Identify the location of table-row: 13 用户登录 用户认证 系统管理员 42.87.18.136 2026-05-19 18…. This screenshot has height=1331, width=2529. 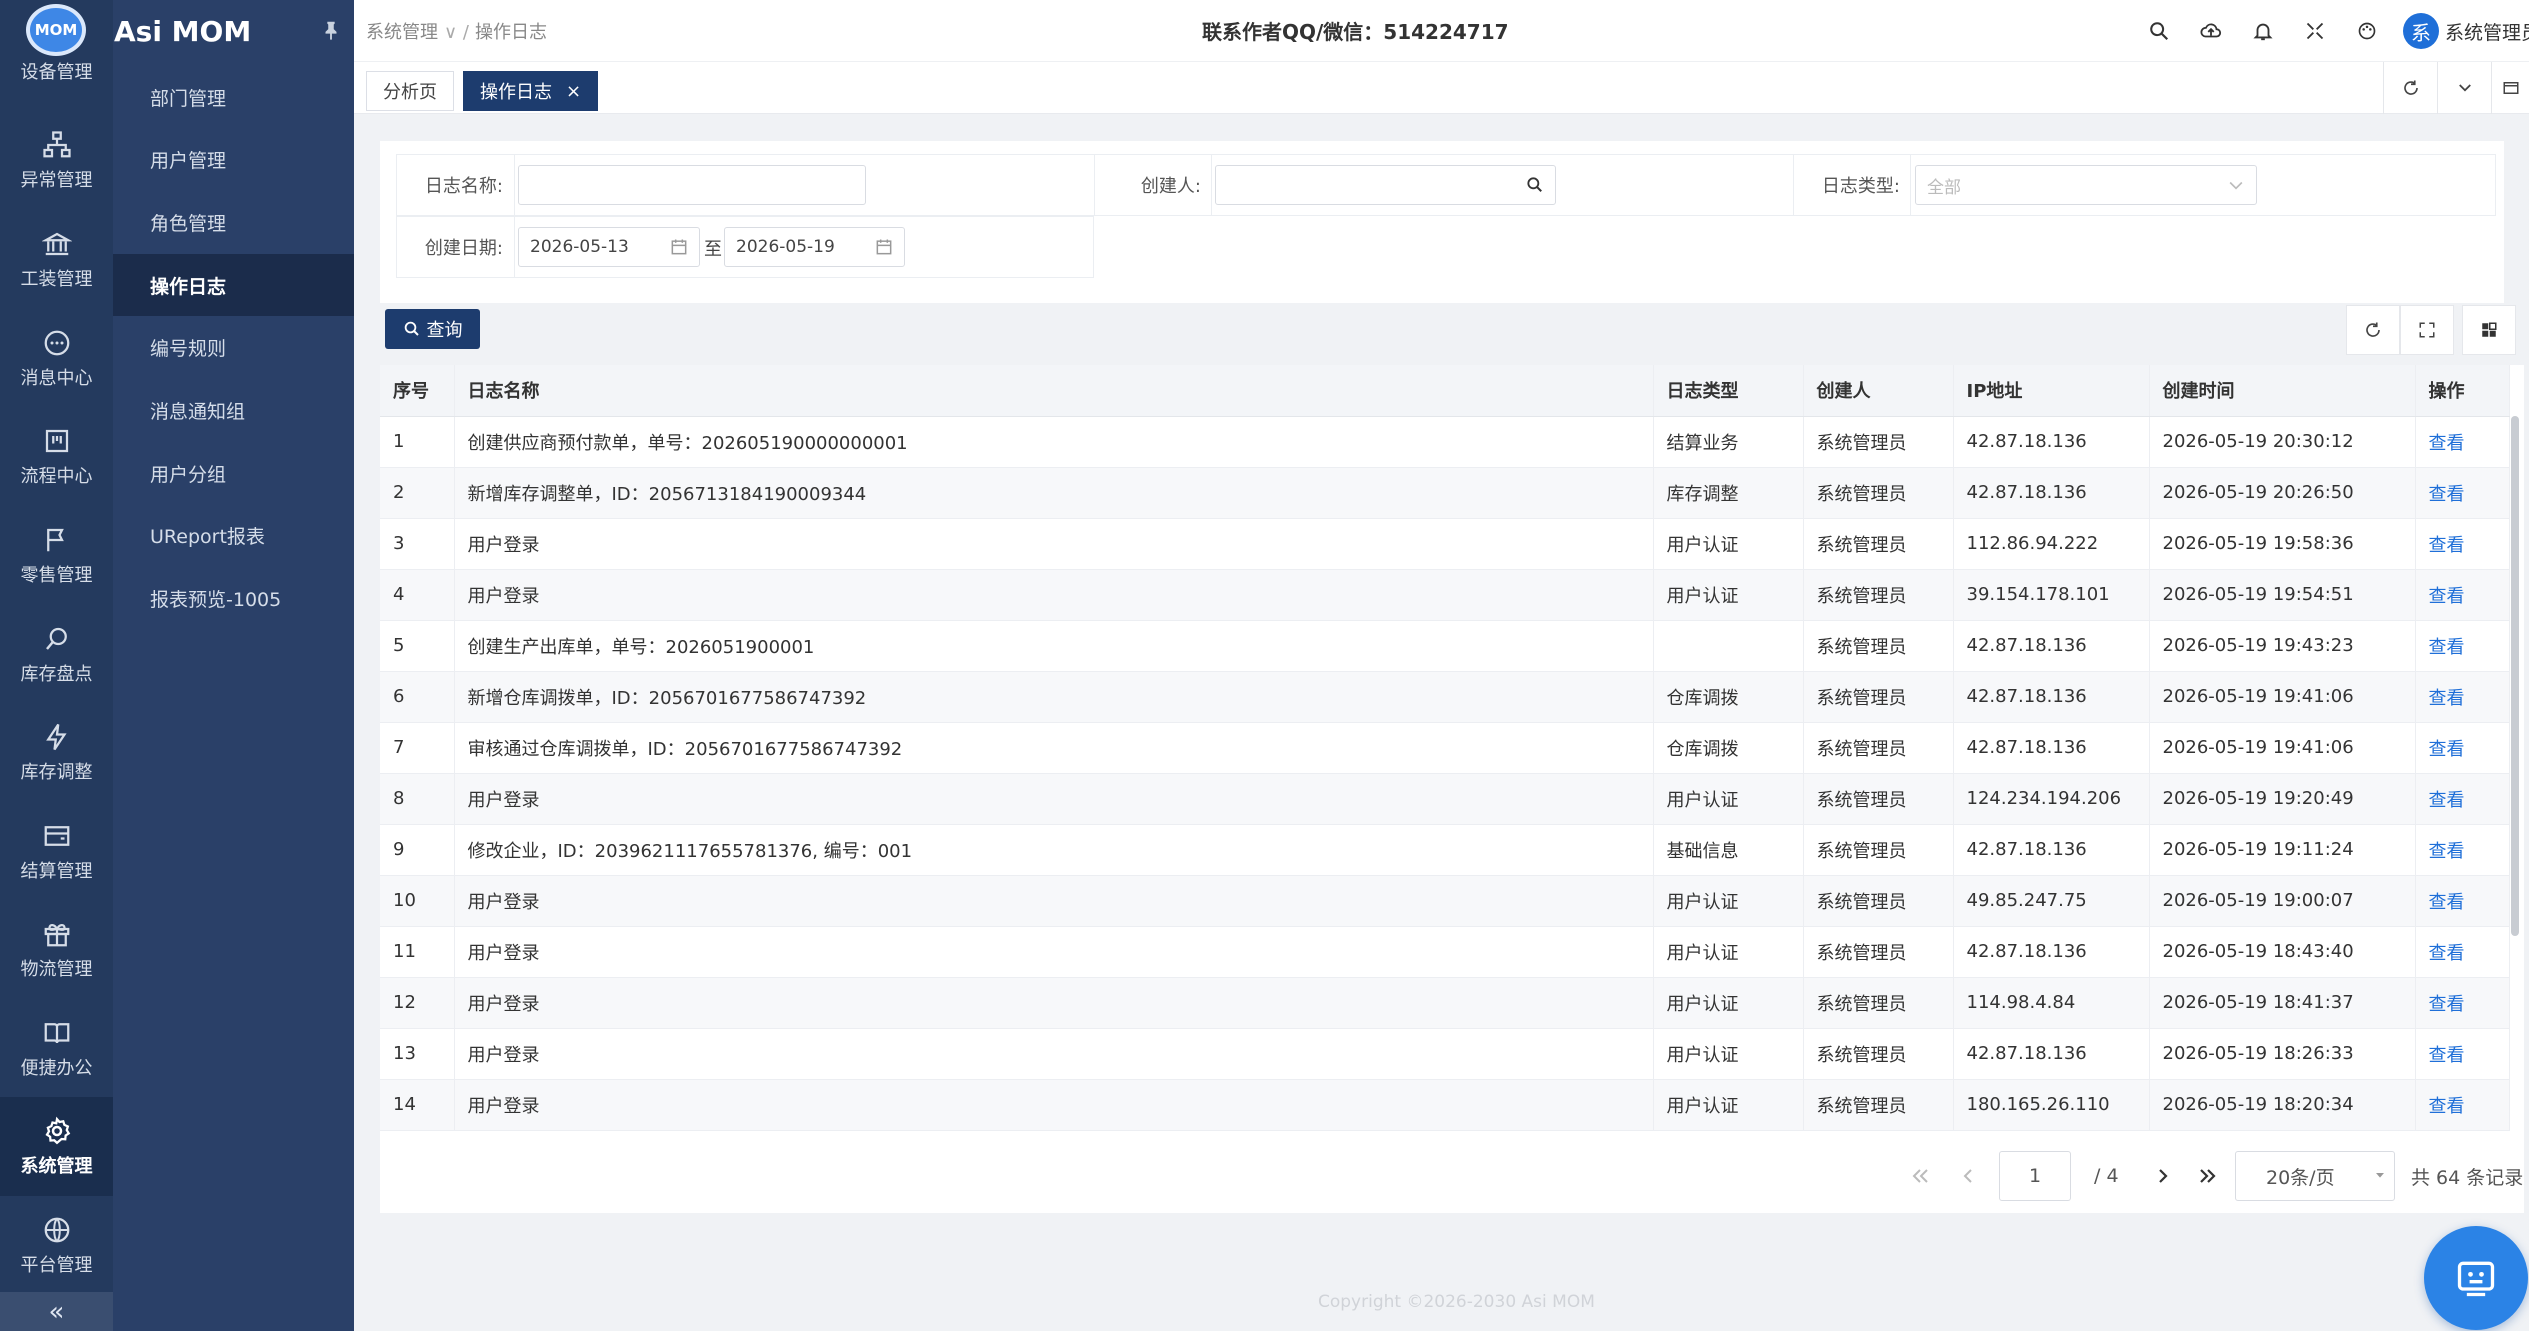
(1445, 1054).